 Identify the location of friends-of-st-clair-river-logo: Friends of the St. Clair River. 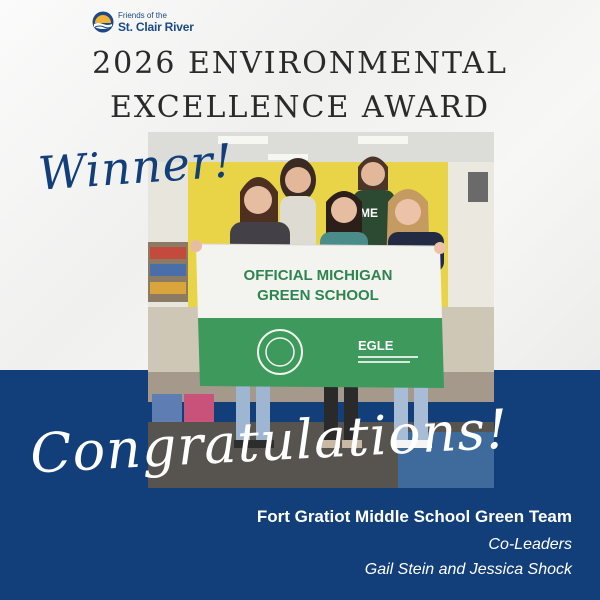
(167, 23).